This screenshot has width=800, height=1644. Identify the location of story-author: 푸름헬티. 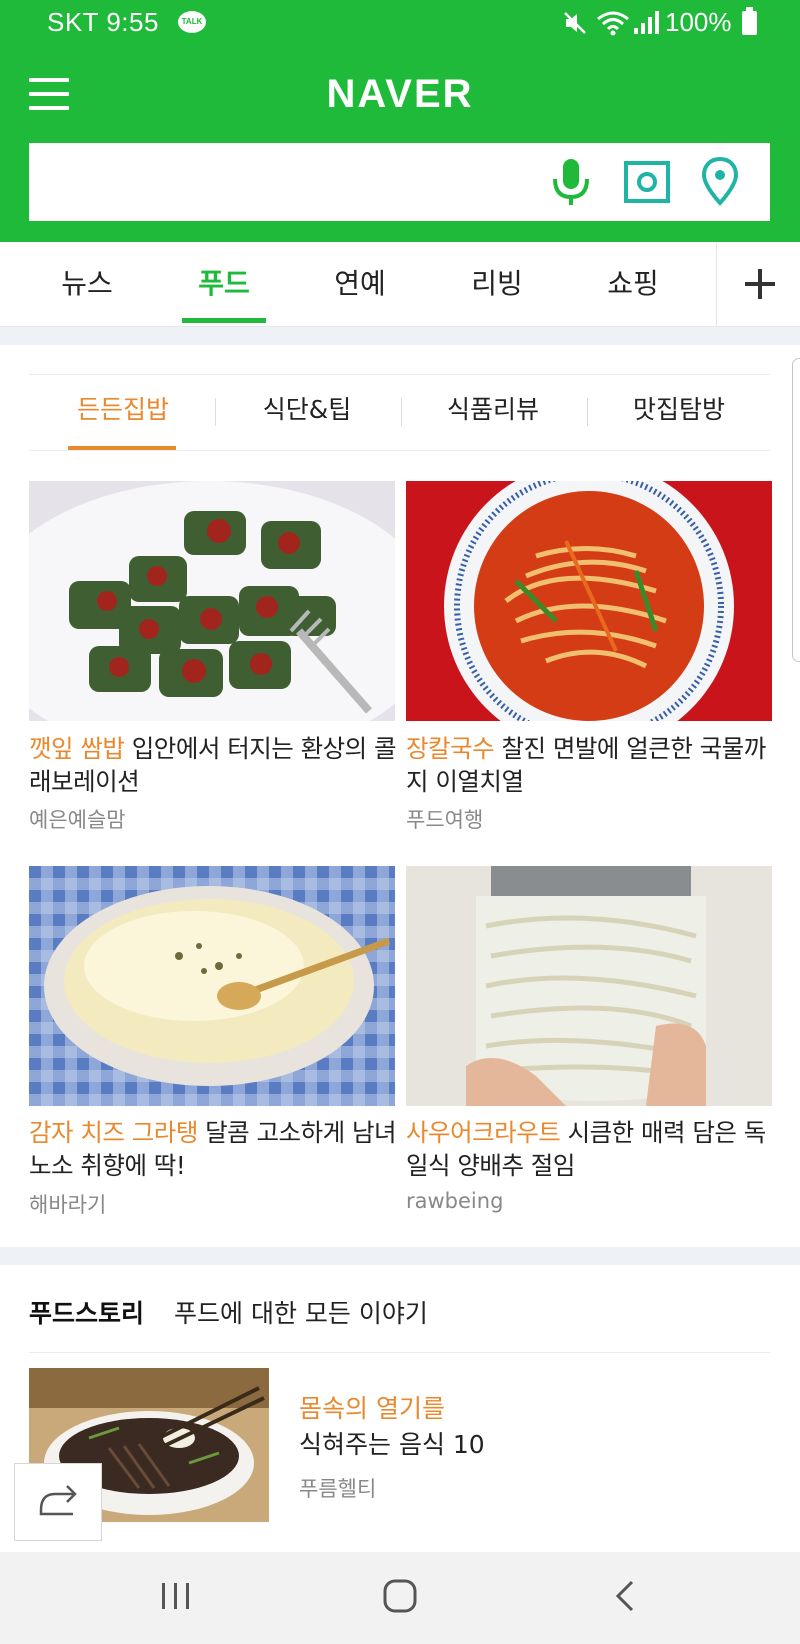
(338, 1489).